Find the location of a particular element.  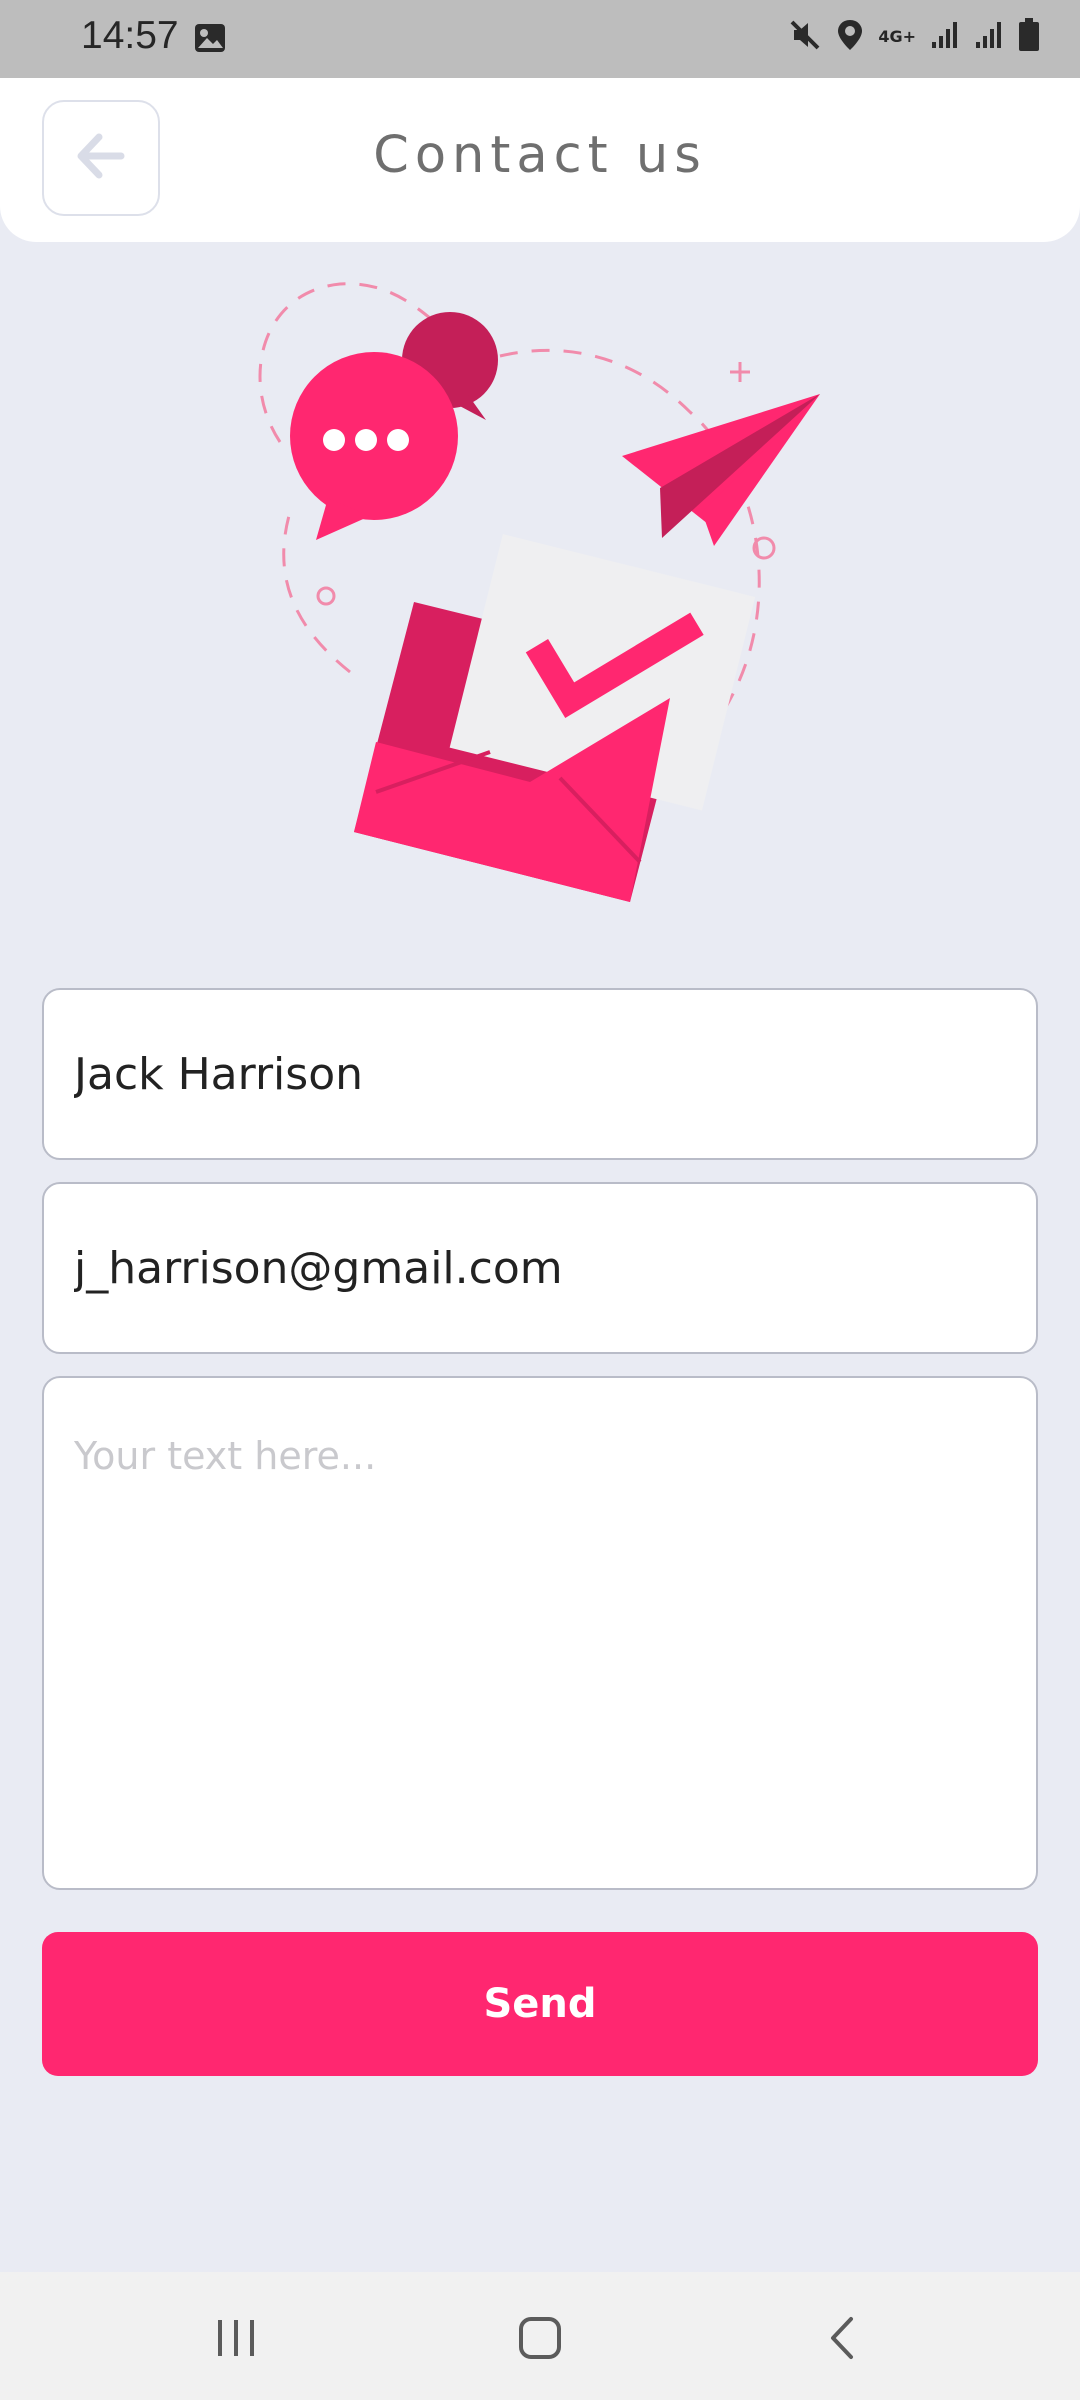

system-back-button is located at coordinates (842, 2340).